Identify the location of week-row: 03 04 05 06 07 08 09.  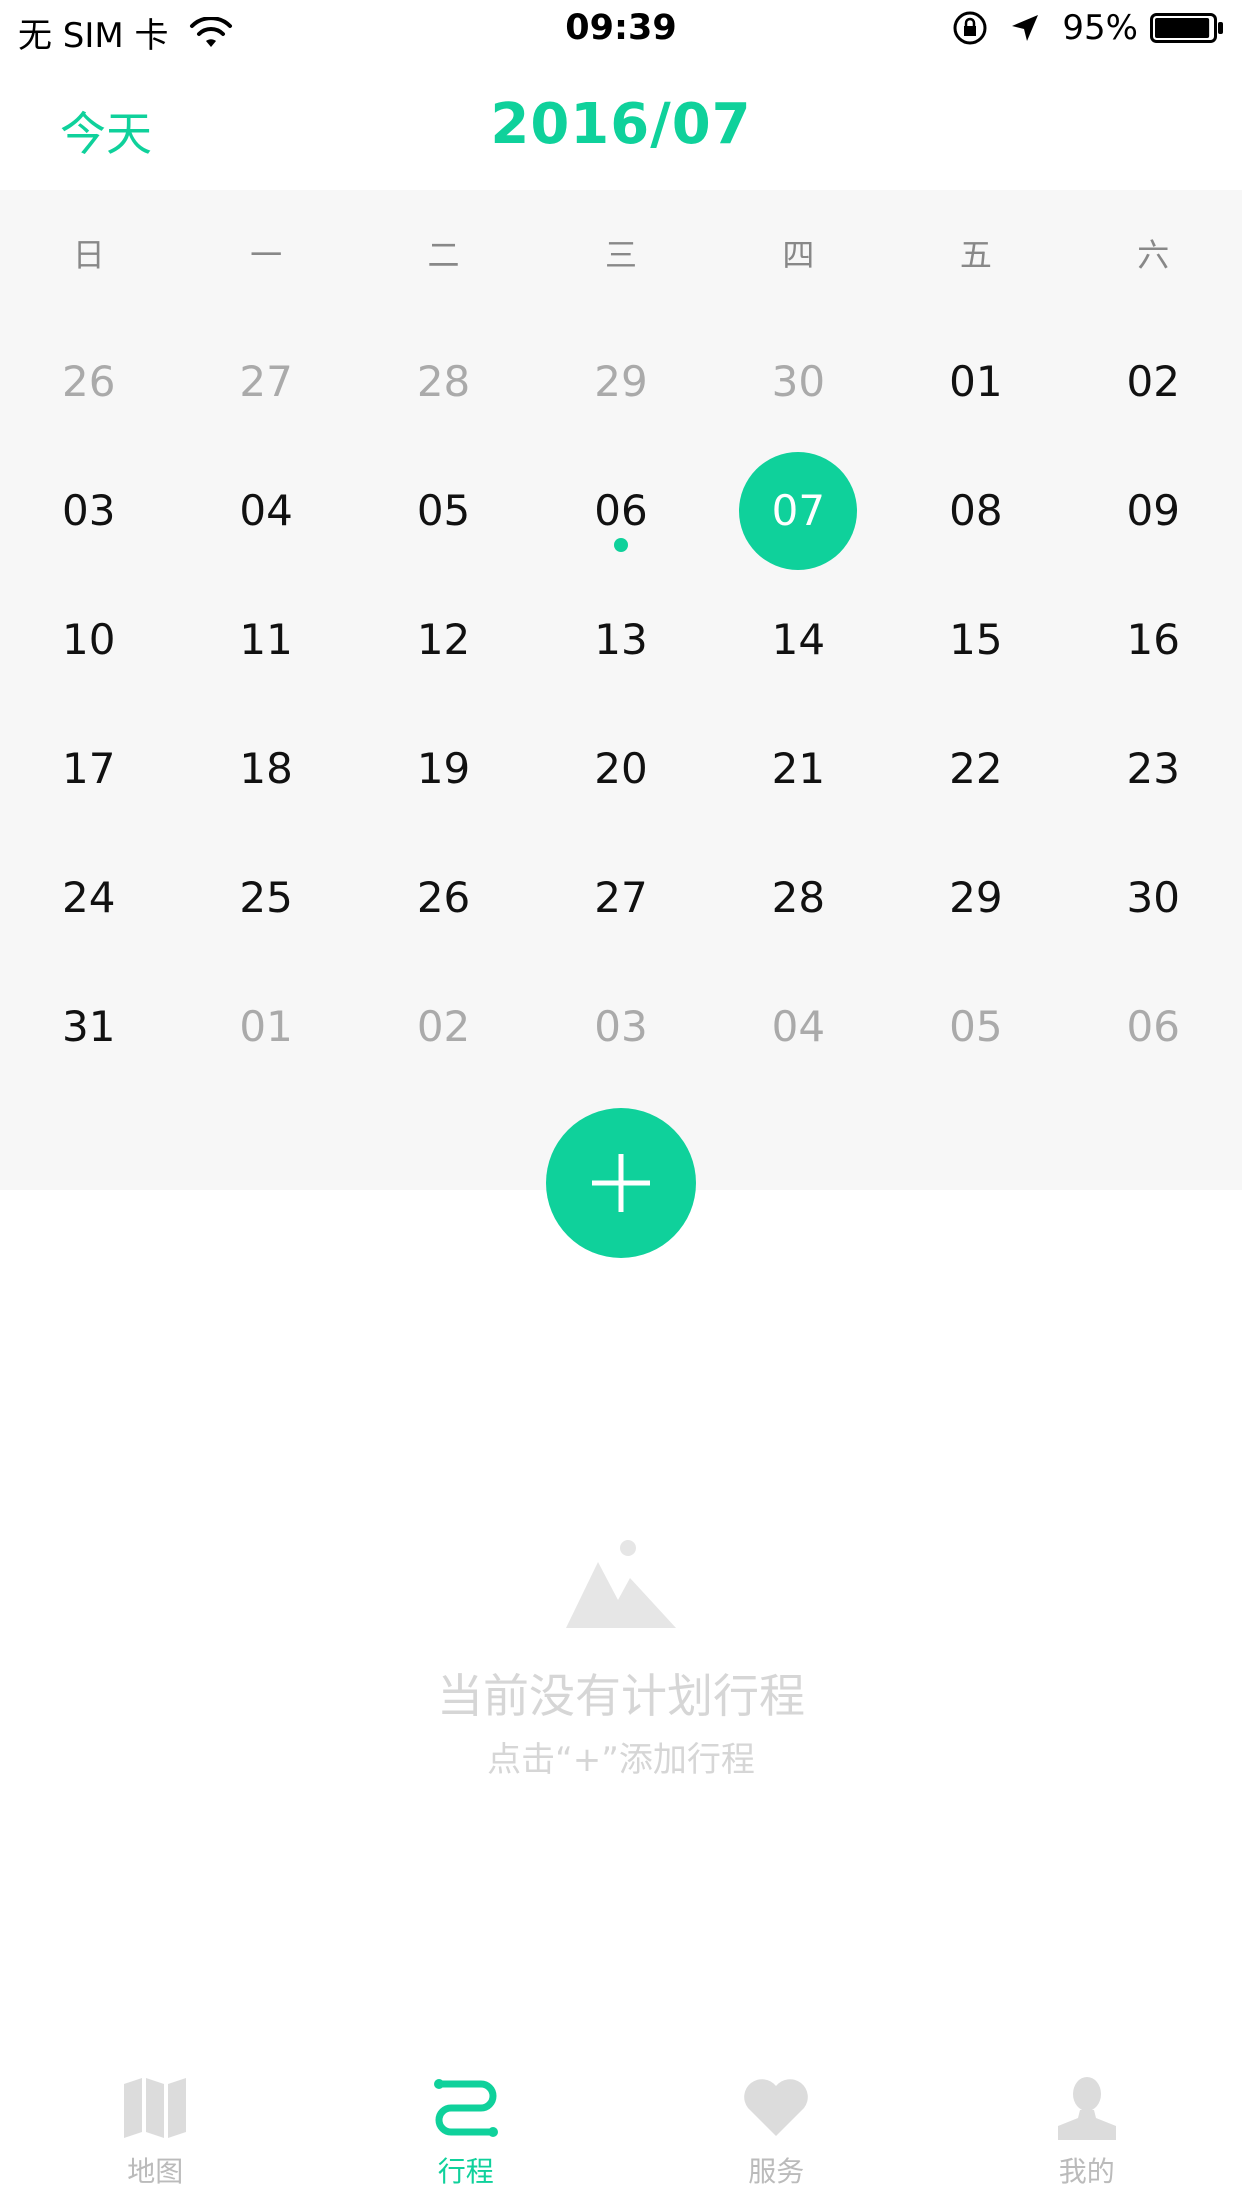
(621, 510).